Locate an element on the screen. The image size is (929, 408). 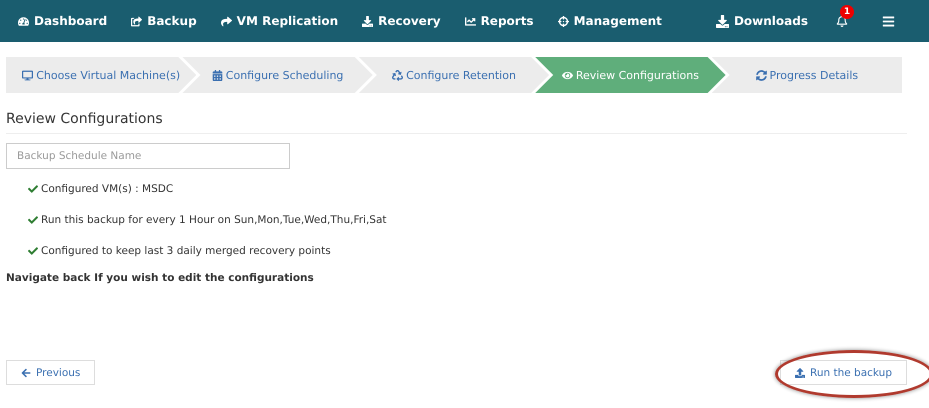
monitor-icon is located at coordinates (28, 75).